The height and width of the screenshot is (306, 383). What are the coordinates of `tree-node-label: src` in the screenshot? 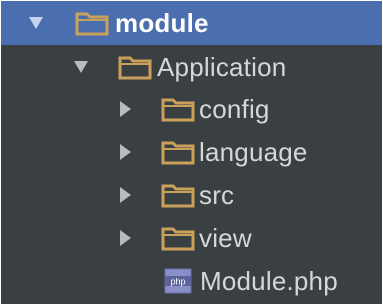 It's located at (217, 194).